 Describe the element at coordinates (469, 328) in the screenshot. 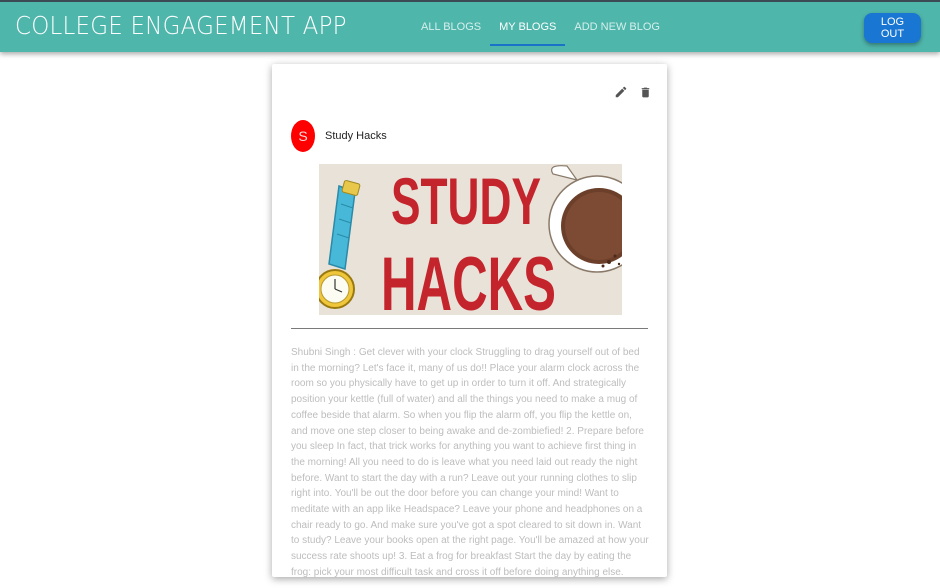

I see `divider` at that location.